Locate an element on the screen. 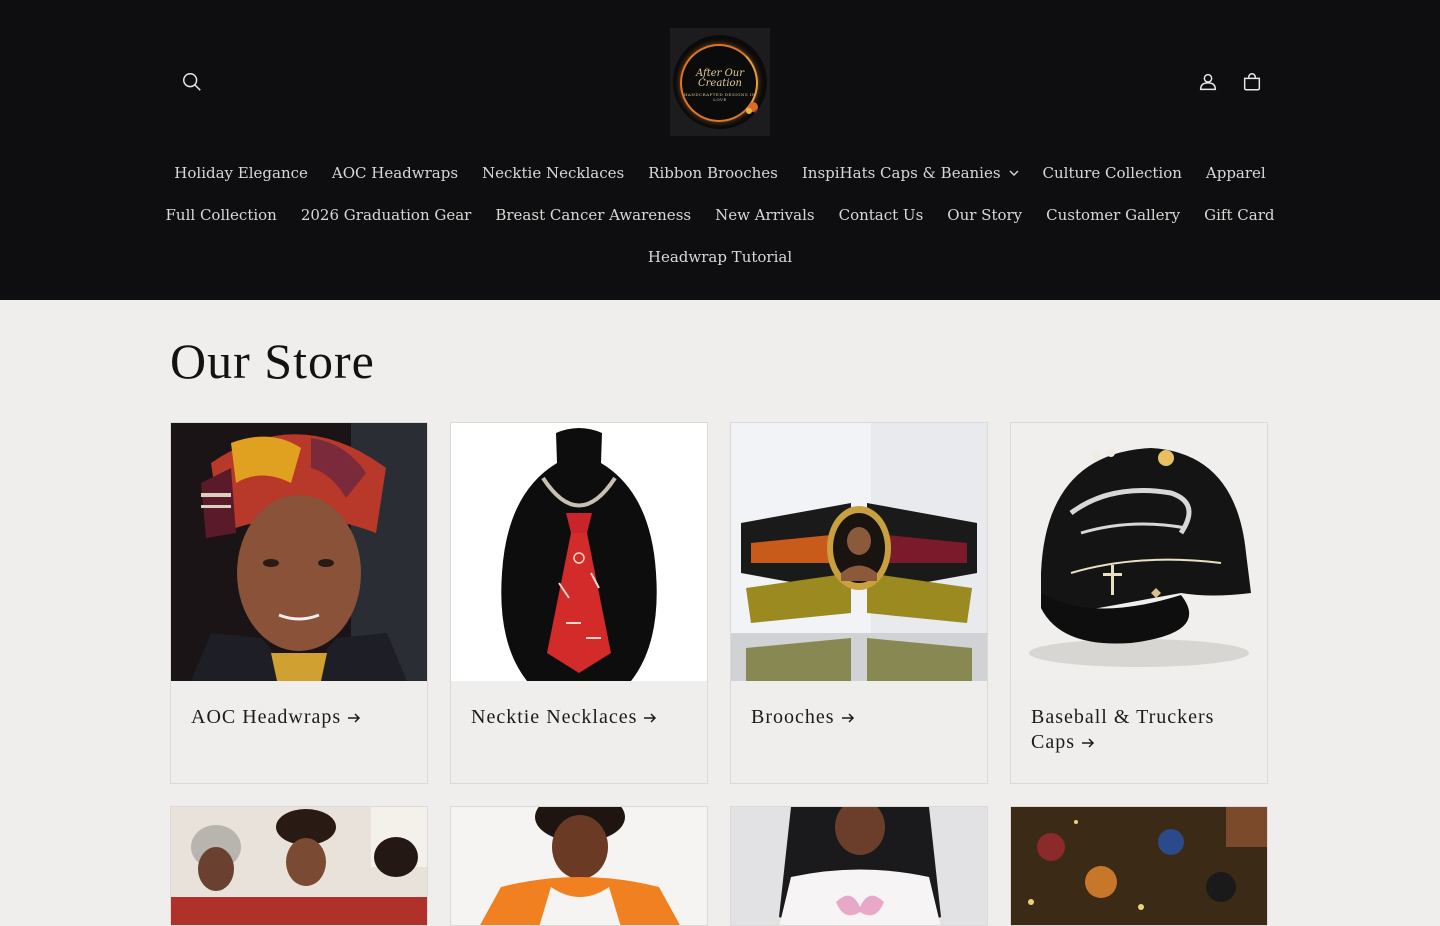 Image resolution: width=1440 pixels, height=926 pixels. collection-image-necktie is located at coordinates (579, 552).